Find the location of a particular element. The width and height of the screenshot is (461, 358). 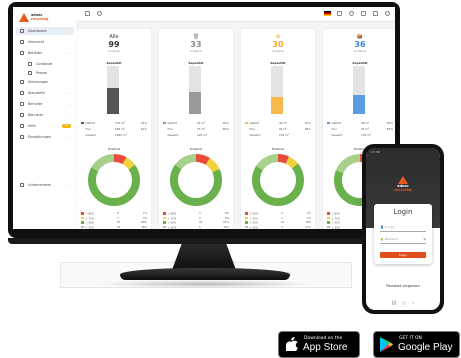

eye-icon: ◉ is located at coordinates (424, 239).